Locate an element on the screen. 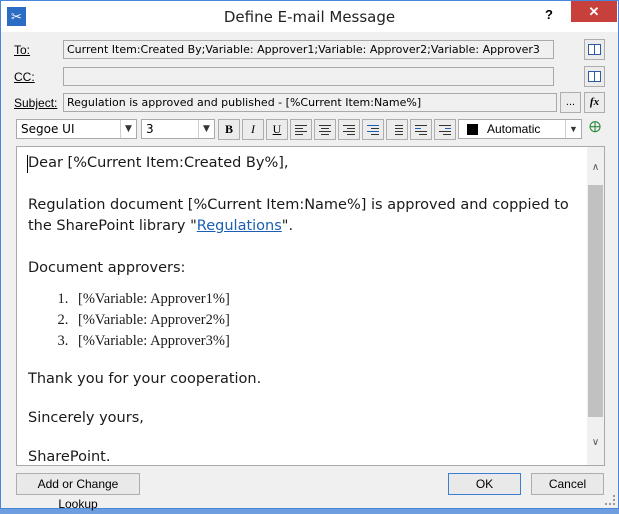  italic-button: I is located at coordinates (253, 129).